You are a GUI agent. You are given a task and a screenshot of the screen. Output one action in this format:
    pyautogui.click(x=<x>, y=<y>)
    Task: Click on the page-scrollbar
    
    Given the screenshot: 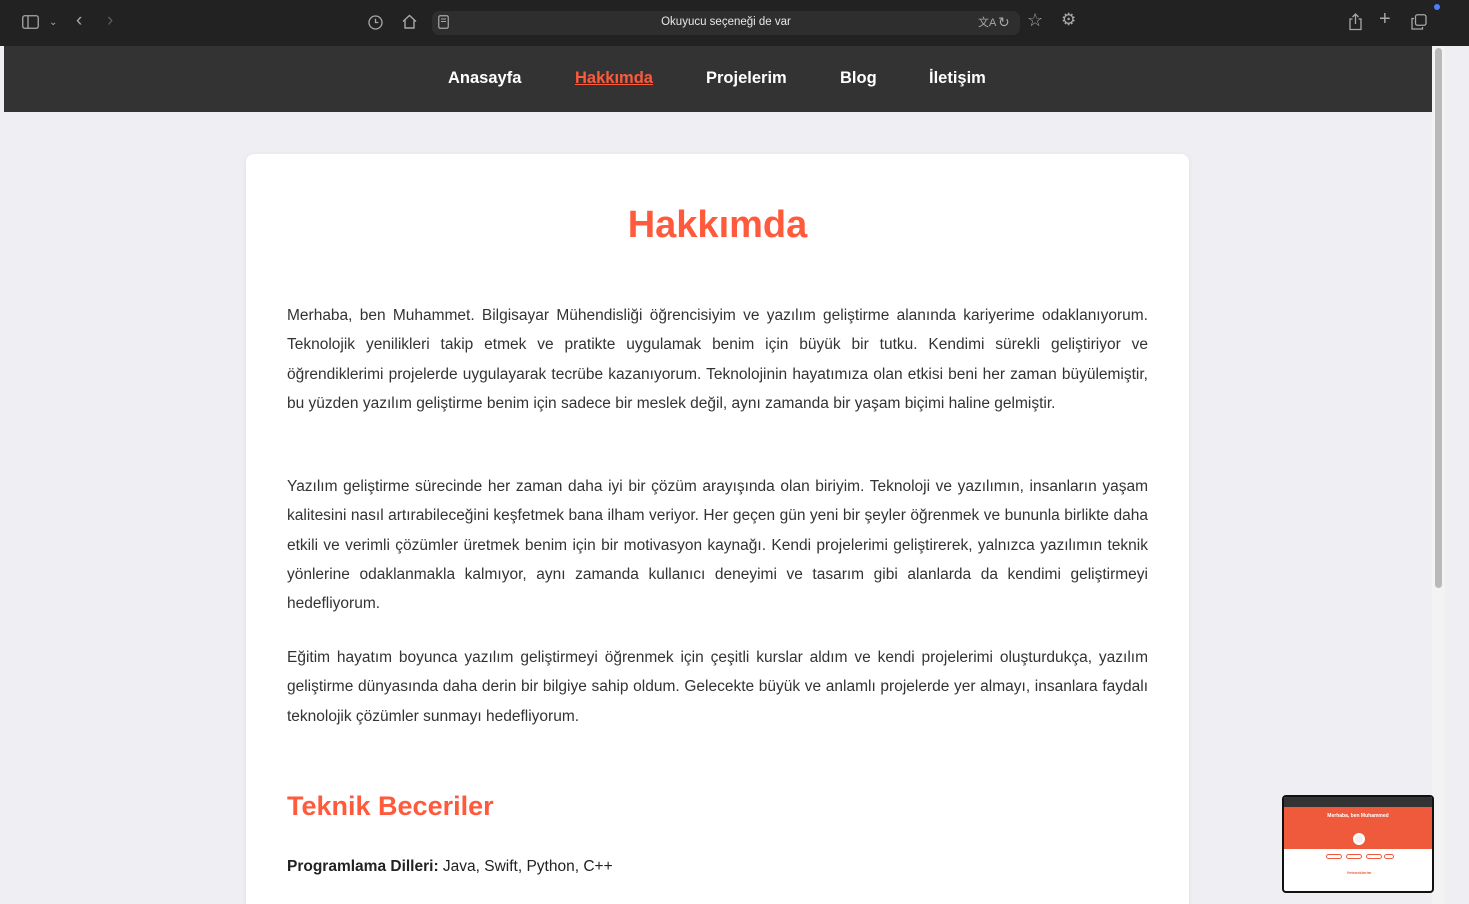 What is the action you would take?
    pyautogui.click(x=1438, y=475)
    